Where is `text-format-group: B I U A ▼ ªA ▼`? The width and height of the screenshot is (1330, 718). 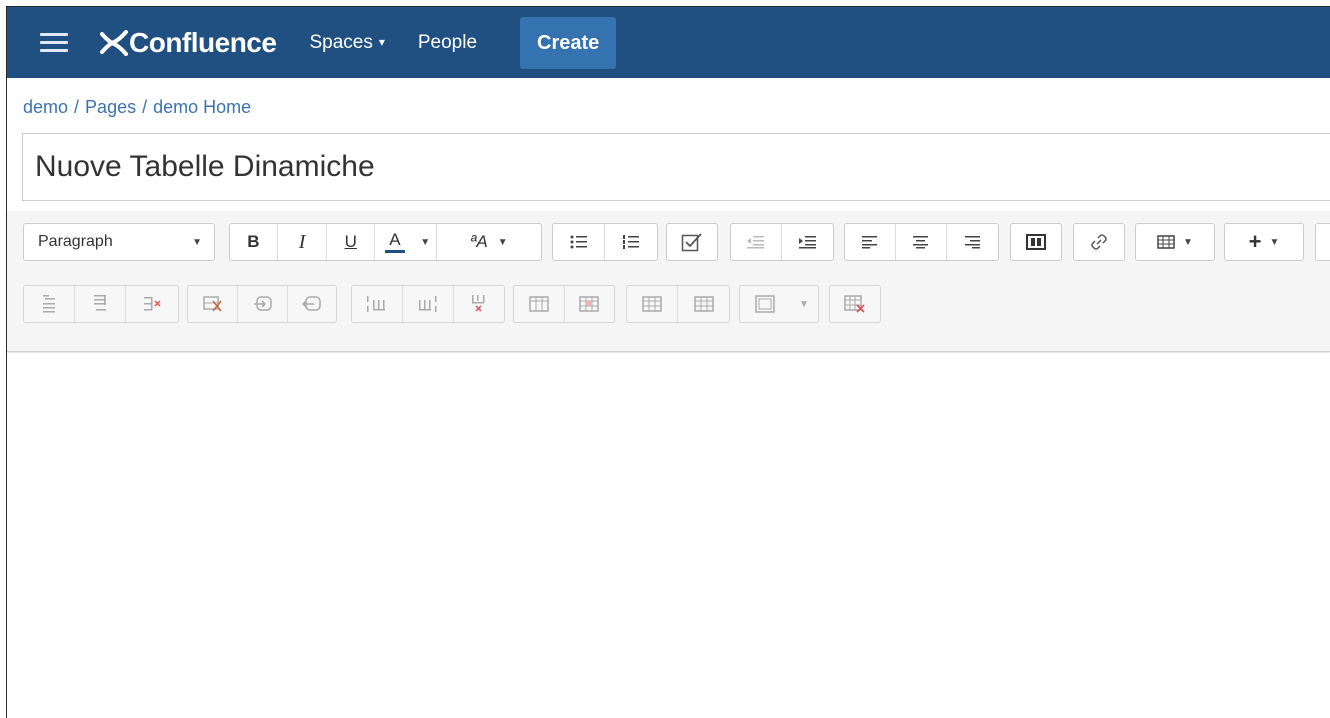 text-format-group: B I U A ▼ ªA ▼ is located at coordinates (385, 242).